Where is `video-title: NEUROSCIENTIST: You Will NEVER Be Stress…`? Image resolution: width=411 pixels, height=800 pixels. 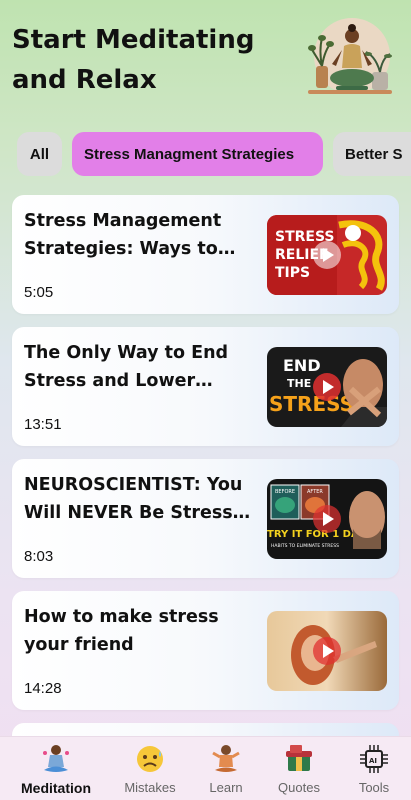 video-title: NEUROSCIENTIST: You Will NEVER Be Stress… is located at coordinates (141, 499).